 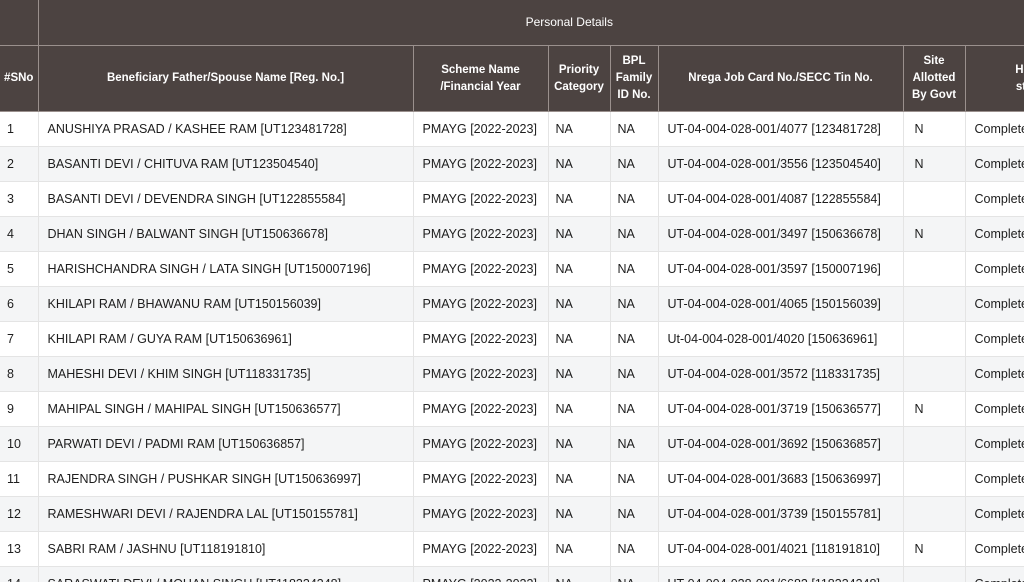 What do you see at coordinates (226, 444) in the screenshot?
I see `cell-beneficiary-name: PARWATI DEVI / PADMI RAM [UT150636857]` at bounding box center [226, 444].